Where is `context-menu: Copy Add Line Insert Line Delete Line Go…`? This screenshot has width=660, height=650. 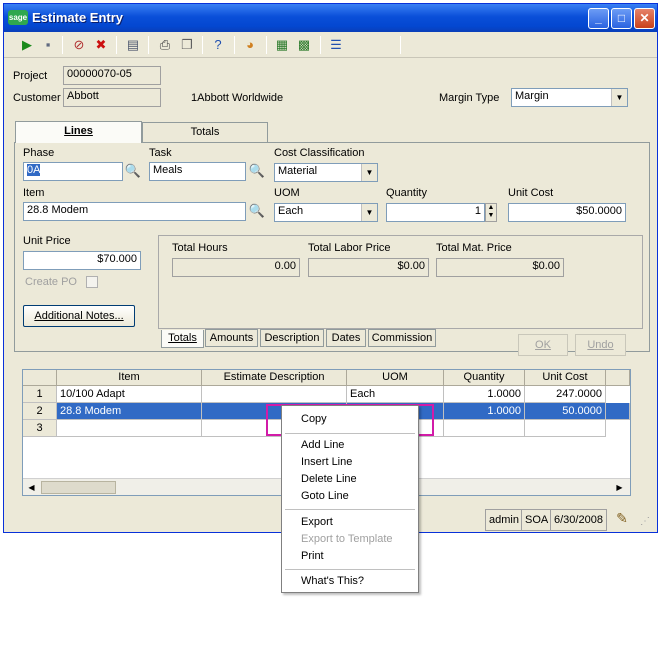
context-menu: Copy Add Line Insert Line Delete Line Go… is located at coordinates (350, 499).